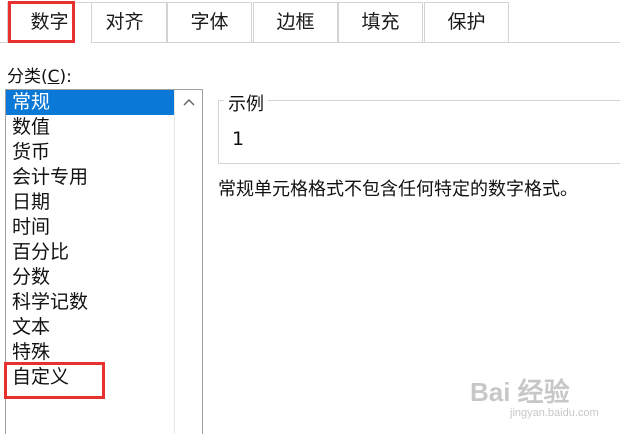 The height and width of the screenshot is (434, 620). I want to click on category-item-number: 数值, so click(91, 127).